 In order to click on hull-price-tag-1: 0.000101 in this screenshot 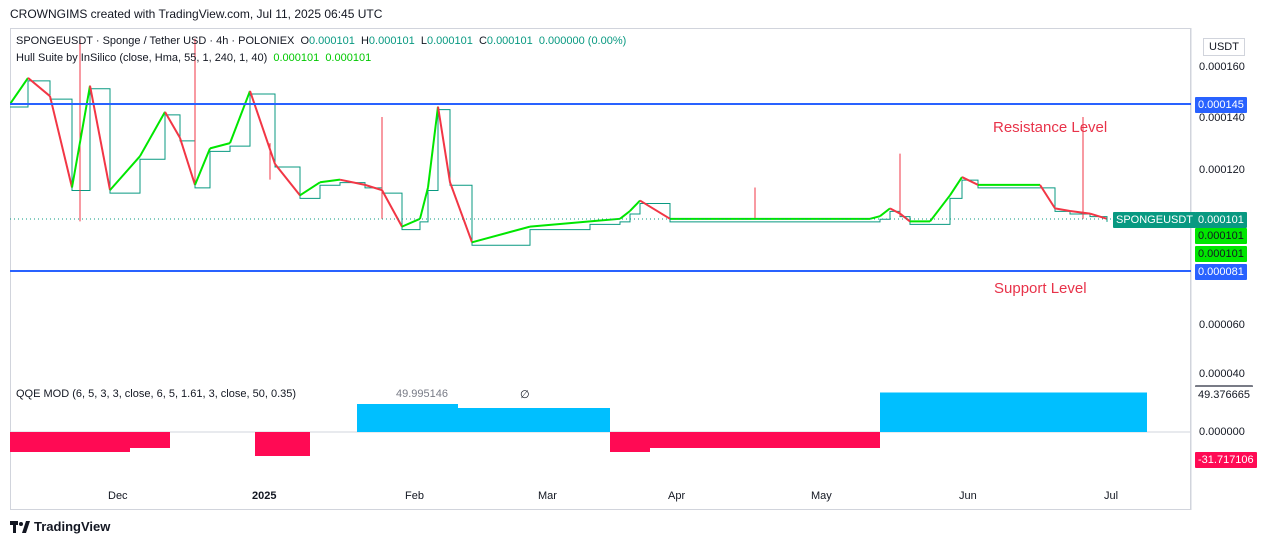, I will do `click(1221, 236)`.